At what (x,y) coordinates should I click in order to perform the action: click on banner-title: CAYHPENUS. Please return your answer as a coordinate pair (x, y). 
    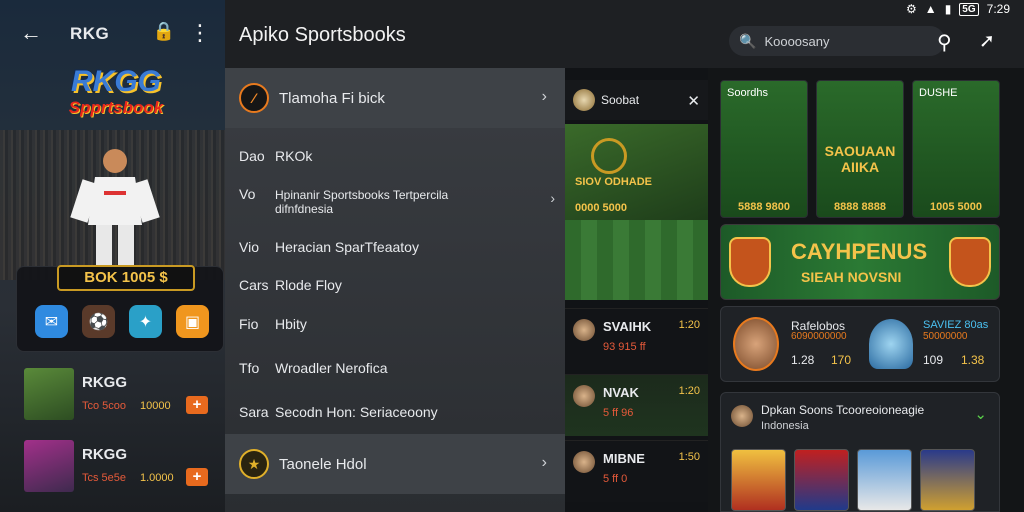
    Looking at the image, I should click on (859, 251).